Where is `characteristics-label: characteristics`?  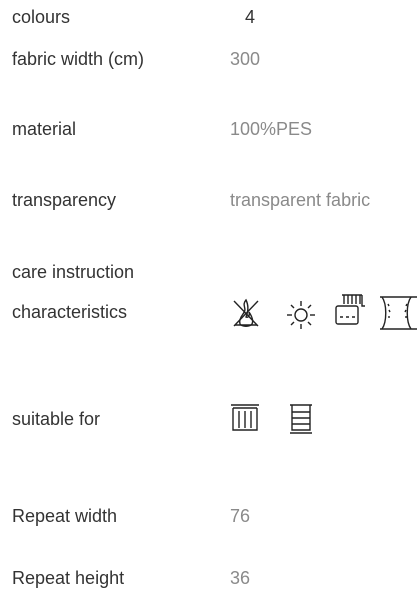
characteristics-label: characteristics is located at coordinates (70, 312).